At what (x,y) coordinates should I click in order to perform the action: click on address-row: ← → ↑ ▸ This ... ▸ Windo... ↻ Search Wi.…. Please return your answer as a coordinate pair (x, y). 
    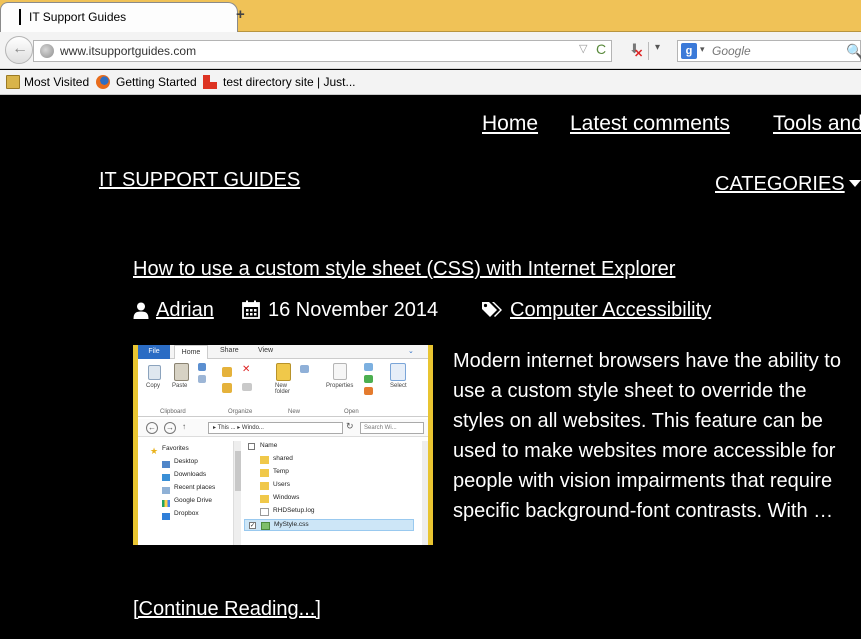
    Looking at the image, I should click on (283, 428).